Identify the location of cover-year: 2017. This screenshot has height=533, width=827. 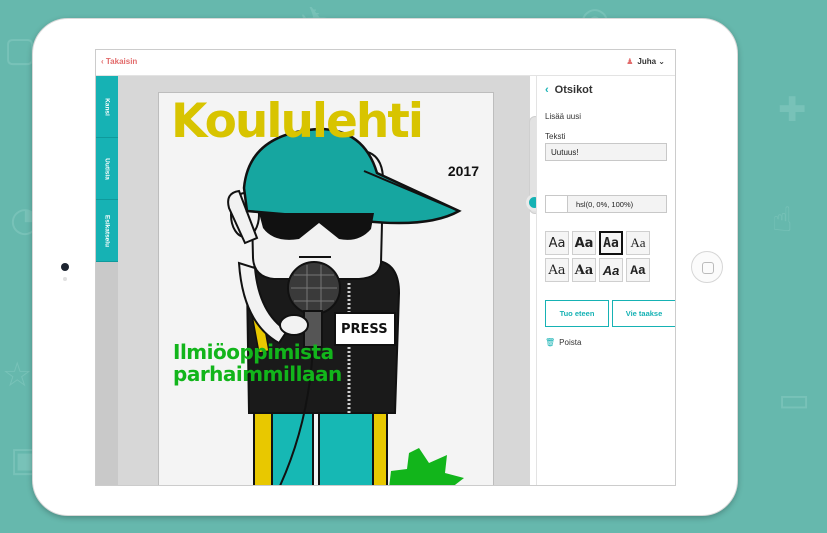
(463, 171).